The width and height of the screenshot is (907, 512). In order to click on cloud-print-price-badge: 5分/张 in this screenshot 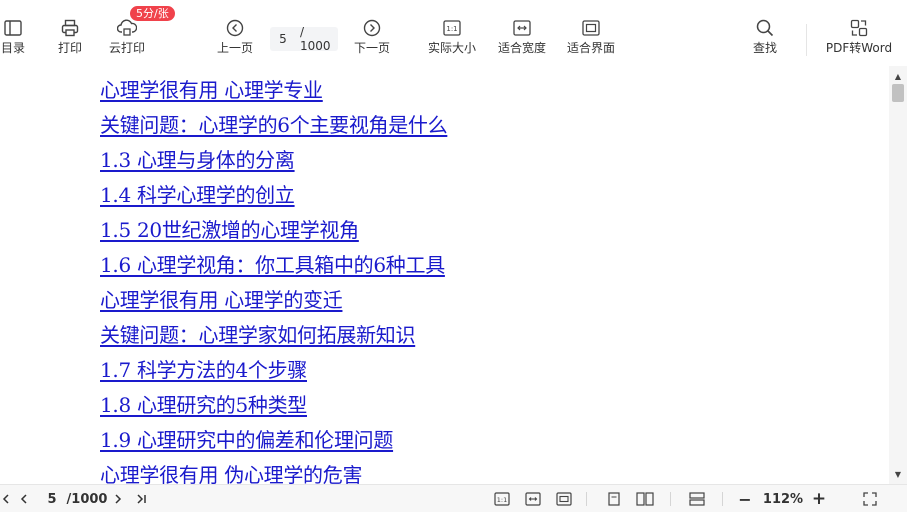, I will do `click(152, 13)`.